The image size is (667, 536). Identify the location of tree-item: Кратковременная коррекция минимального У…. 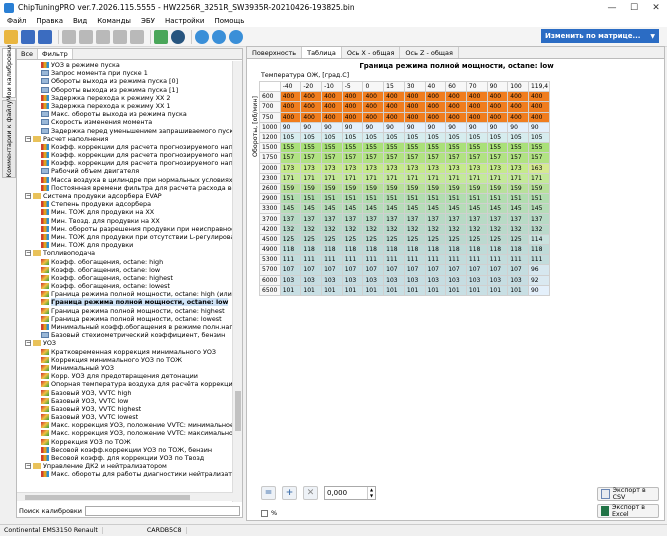
(125, 352).